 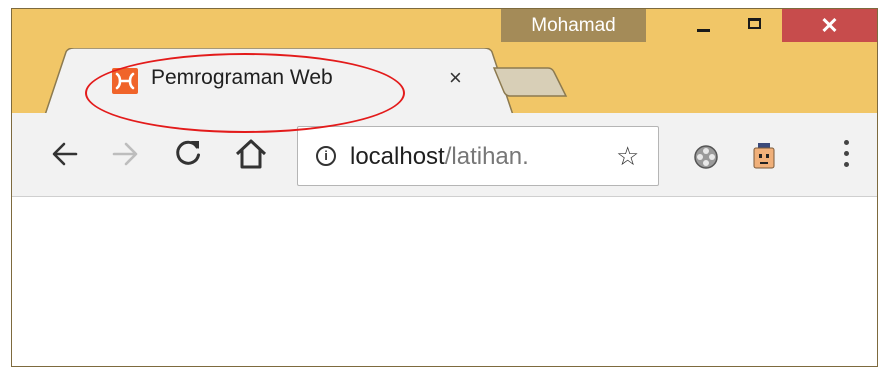 What do you see at coordinates (188, 153) in the screenshot?
I see `reload-icon` at bounding box center [188, 153].